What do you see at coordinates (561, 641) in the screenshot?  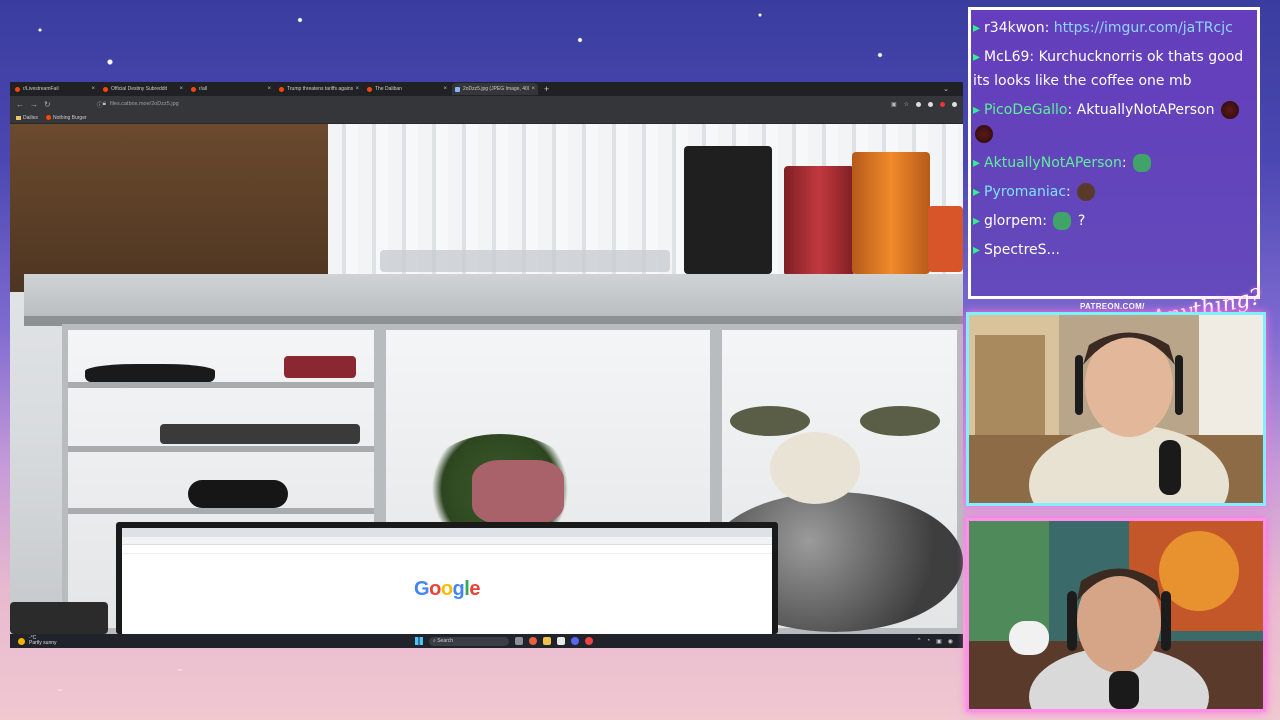 I see `app-icon` at bounding box center [561, 641].